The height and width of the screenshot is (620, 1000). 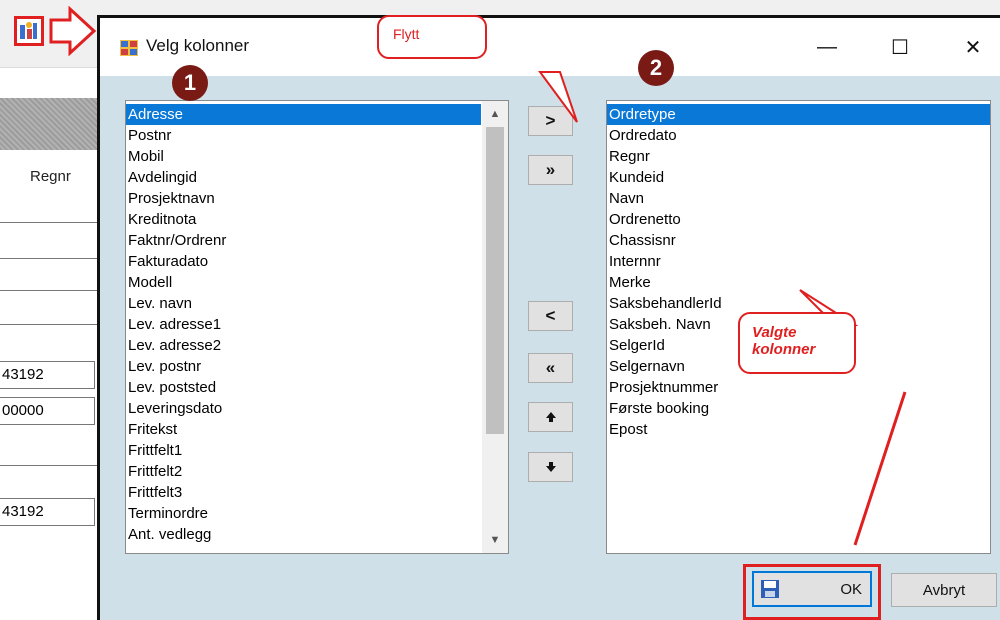 What do you see at coordinates (798, 303) in the screenshot?
I see `list-item: SaksbehandlerId` at bounding box center [798, 303].